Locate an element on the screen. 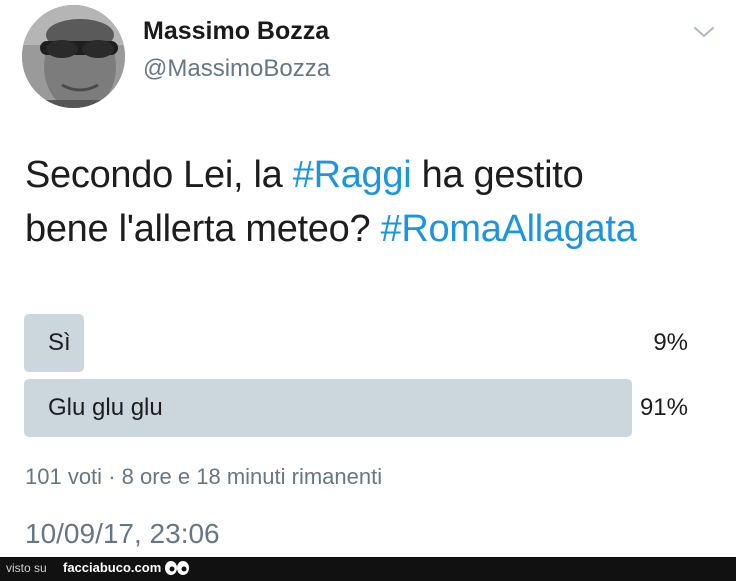  poll-option-glu-glu-glu: Glu glu glu 91% is located at coordinates (358, 408).